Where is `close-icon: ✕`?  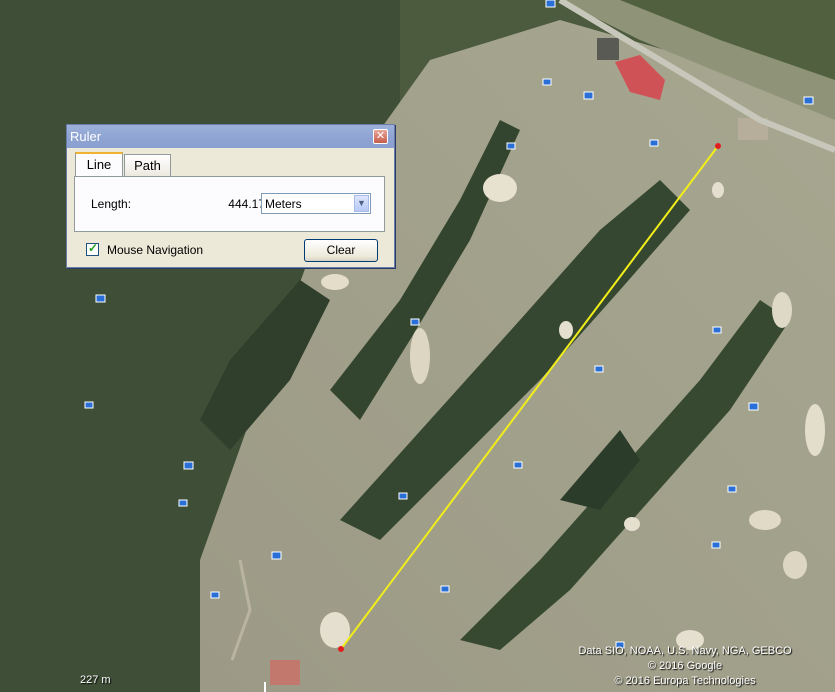 close-icon: ✕ is located at coordinates (380, 136).